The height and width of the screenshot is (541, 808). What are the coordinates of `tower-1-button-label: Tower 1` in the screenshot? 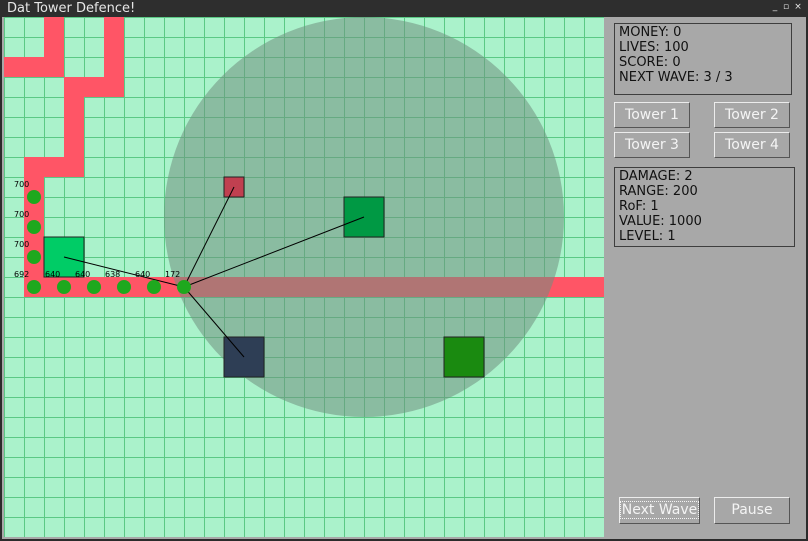 It's located at (652, 115).